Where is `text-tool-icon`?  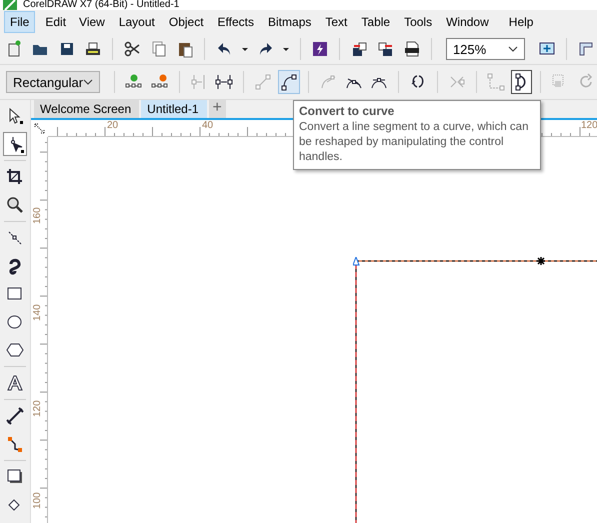 text-tool-icon is located at coordinates (15, 383).